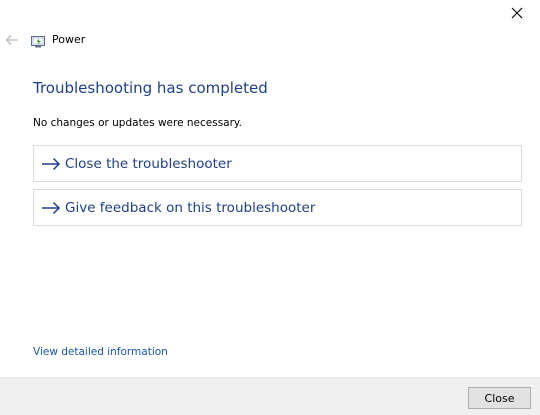 The image size is (540, 415). I want to click on give-feedback-option: Give feedback on this troubleshooter, so click(277, 207).